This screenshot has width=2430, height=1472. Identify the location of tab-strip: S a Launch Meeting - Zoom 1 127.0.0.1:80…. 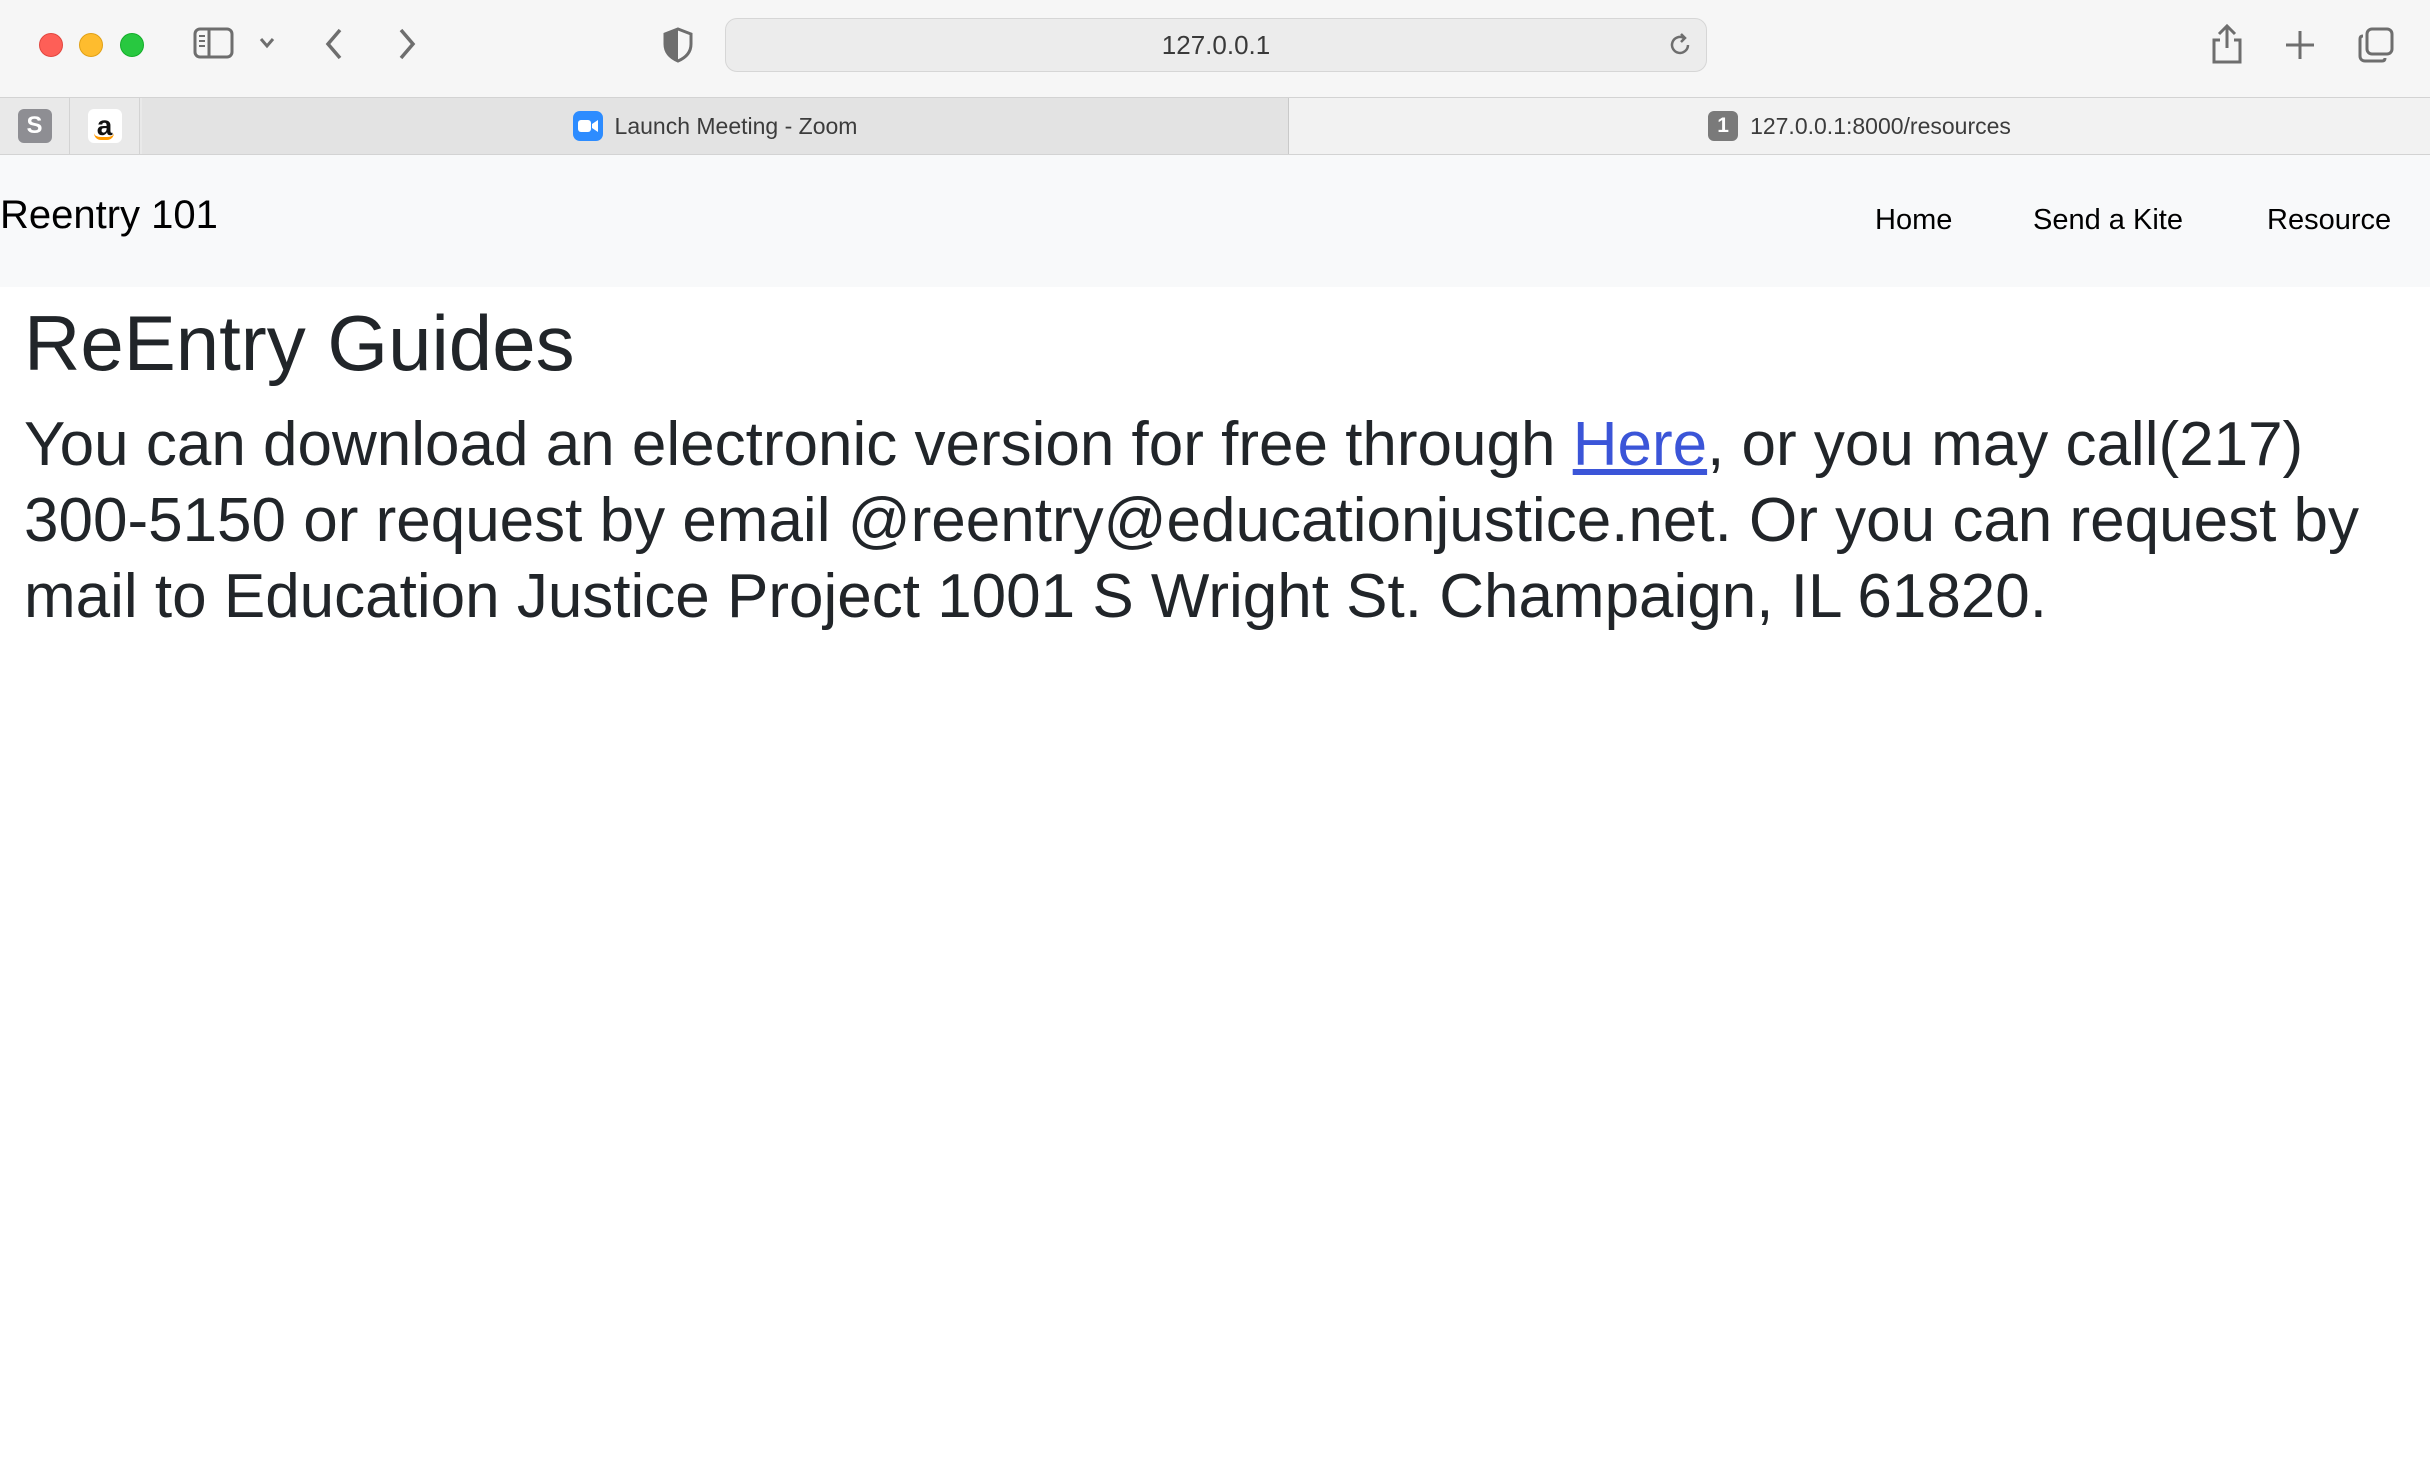
(1215, 126).